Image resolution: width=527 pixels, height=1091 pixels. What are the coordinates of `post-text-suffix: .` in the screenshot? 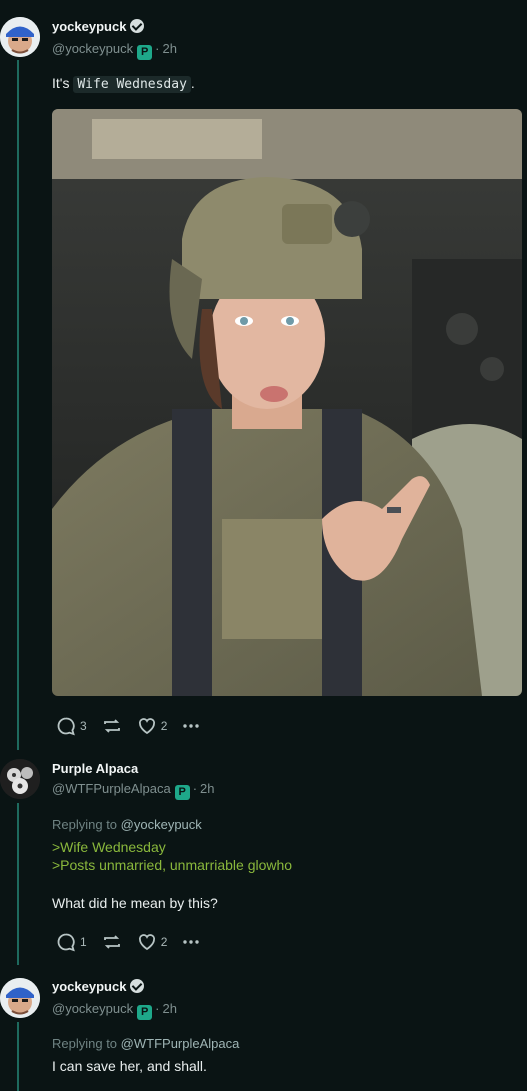 It's located at (192, 83).